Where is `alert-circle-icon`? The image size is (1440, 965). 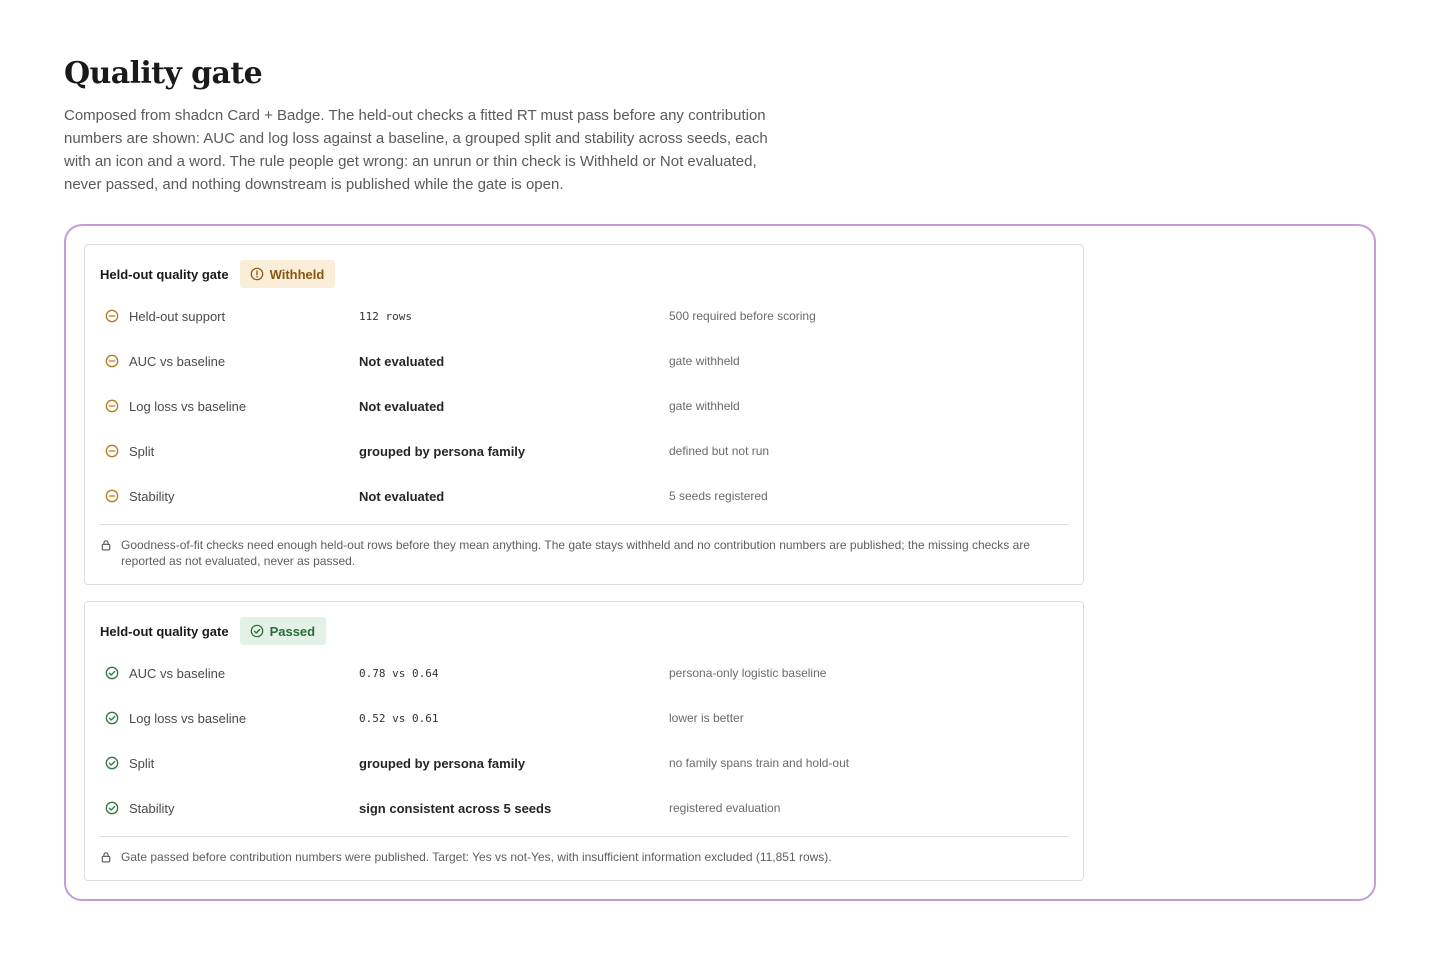 alert-circle-icon is located at coordinates (256, 274).